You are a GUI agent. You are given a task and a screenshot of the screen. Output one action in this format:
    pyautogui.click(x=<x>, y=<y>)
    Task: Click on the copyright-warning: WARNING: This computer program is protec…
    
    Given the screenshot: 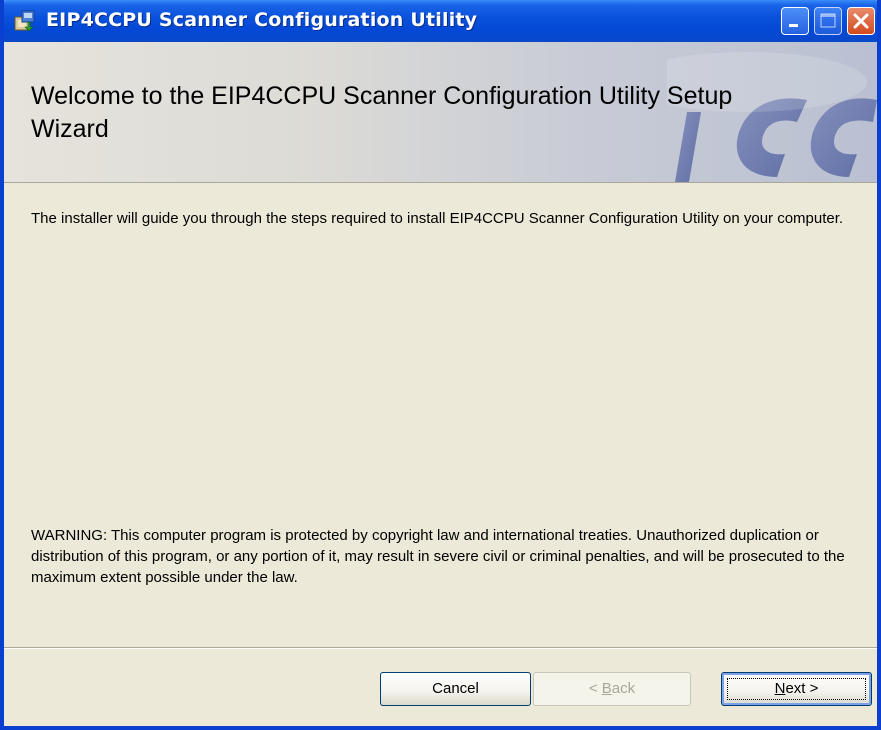 What is the action you would take?
    pyautogui.click(x=438, y=556)
    